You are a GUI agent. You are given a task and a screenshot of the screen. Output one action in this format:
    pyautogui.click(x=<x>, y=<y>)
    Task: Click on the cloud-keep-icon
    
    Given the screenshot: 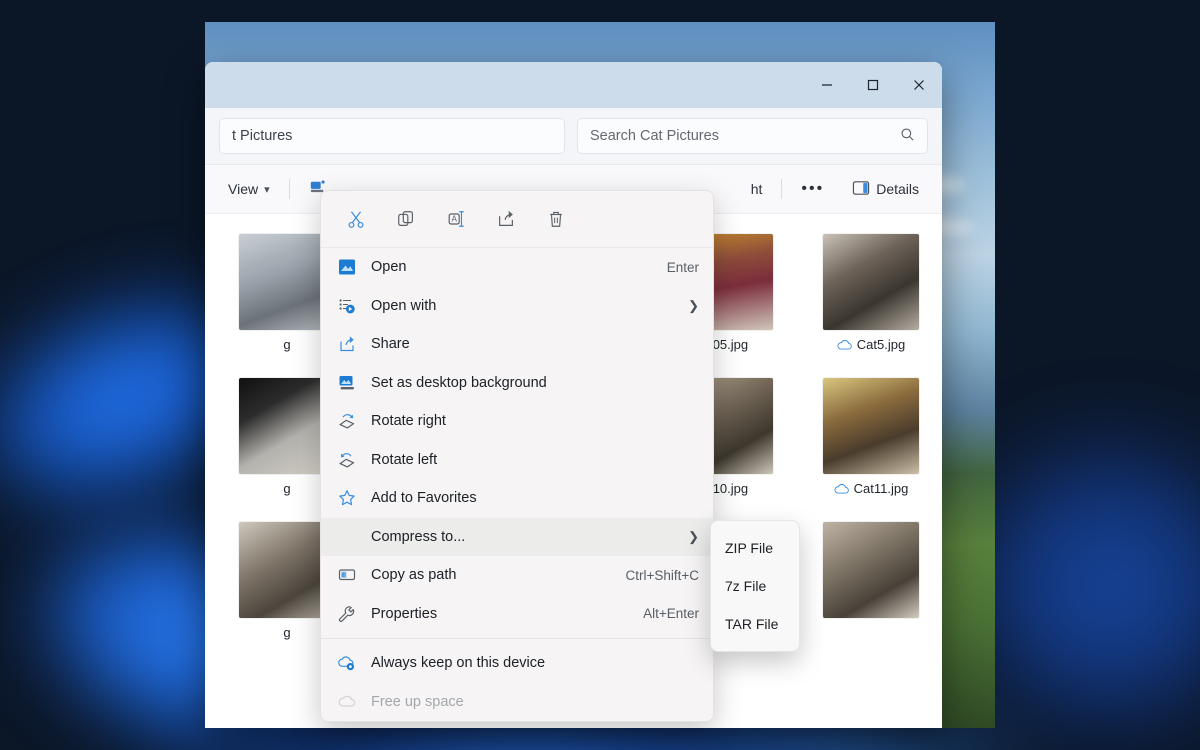 What is the action you would take?
    pyautogui.click(x=347, y=663)
    